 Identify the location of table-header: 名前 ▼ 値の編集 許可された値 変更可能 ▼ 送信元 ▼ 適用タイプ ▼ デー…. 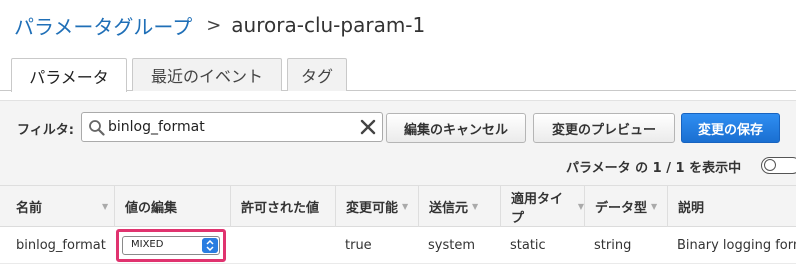
(398, 206).